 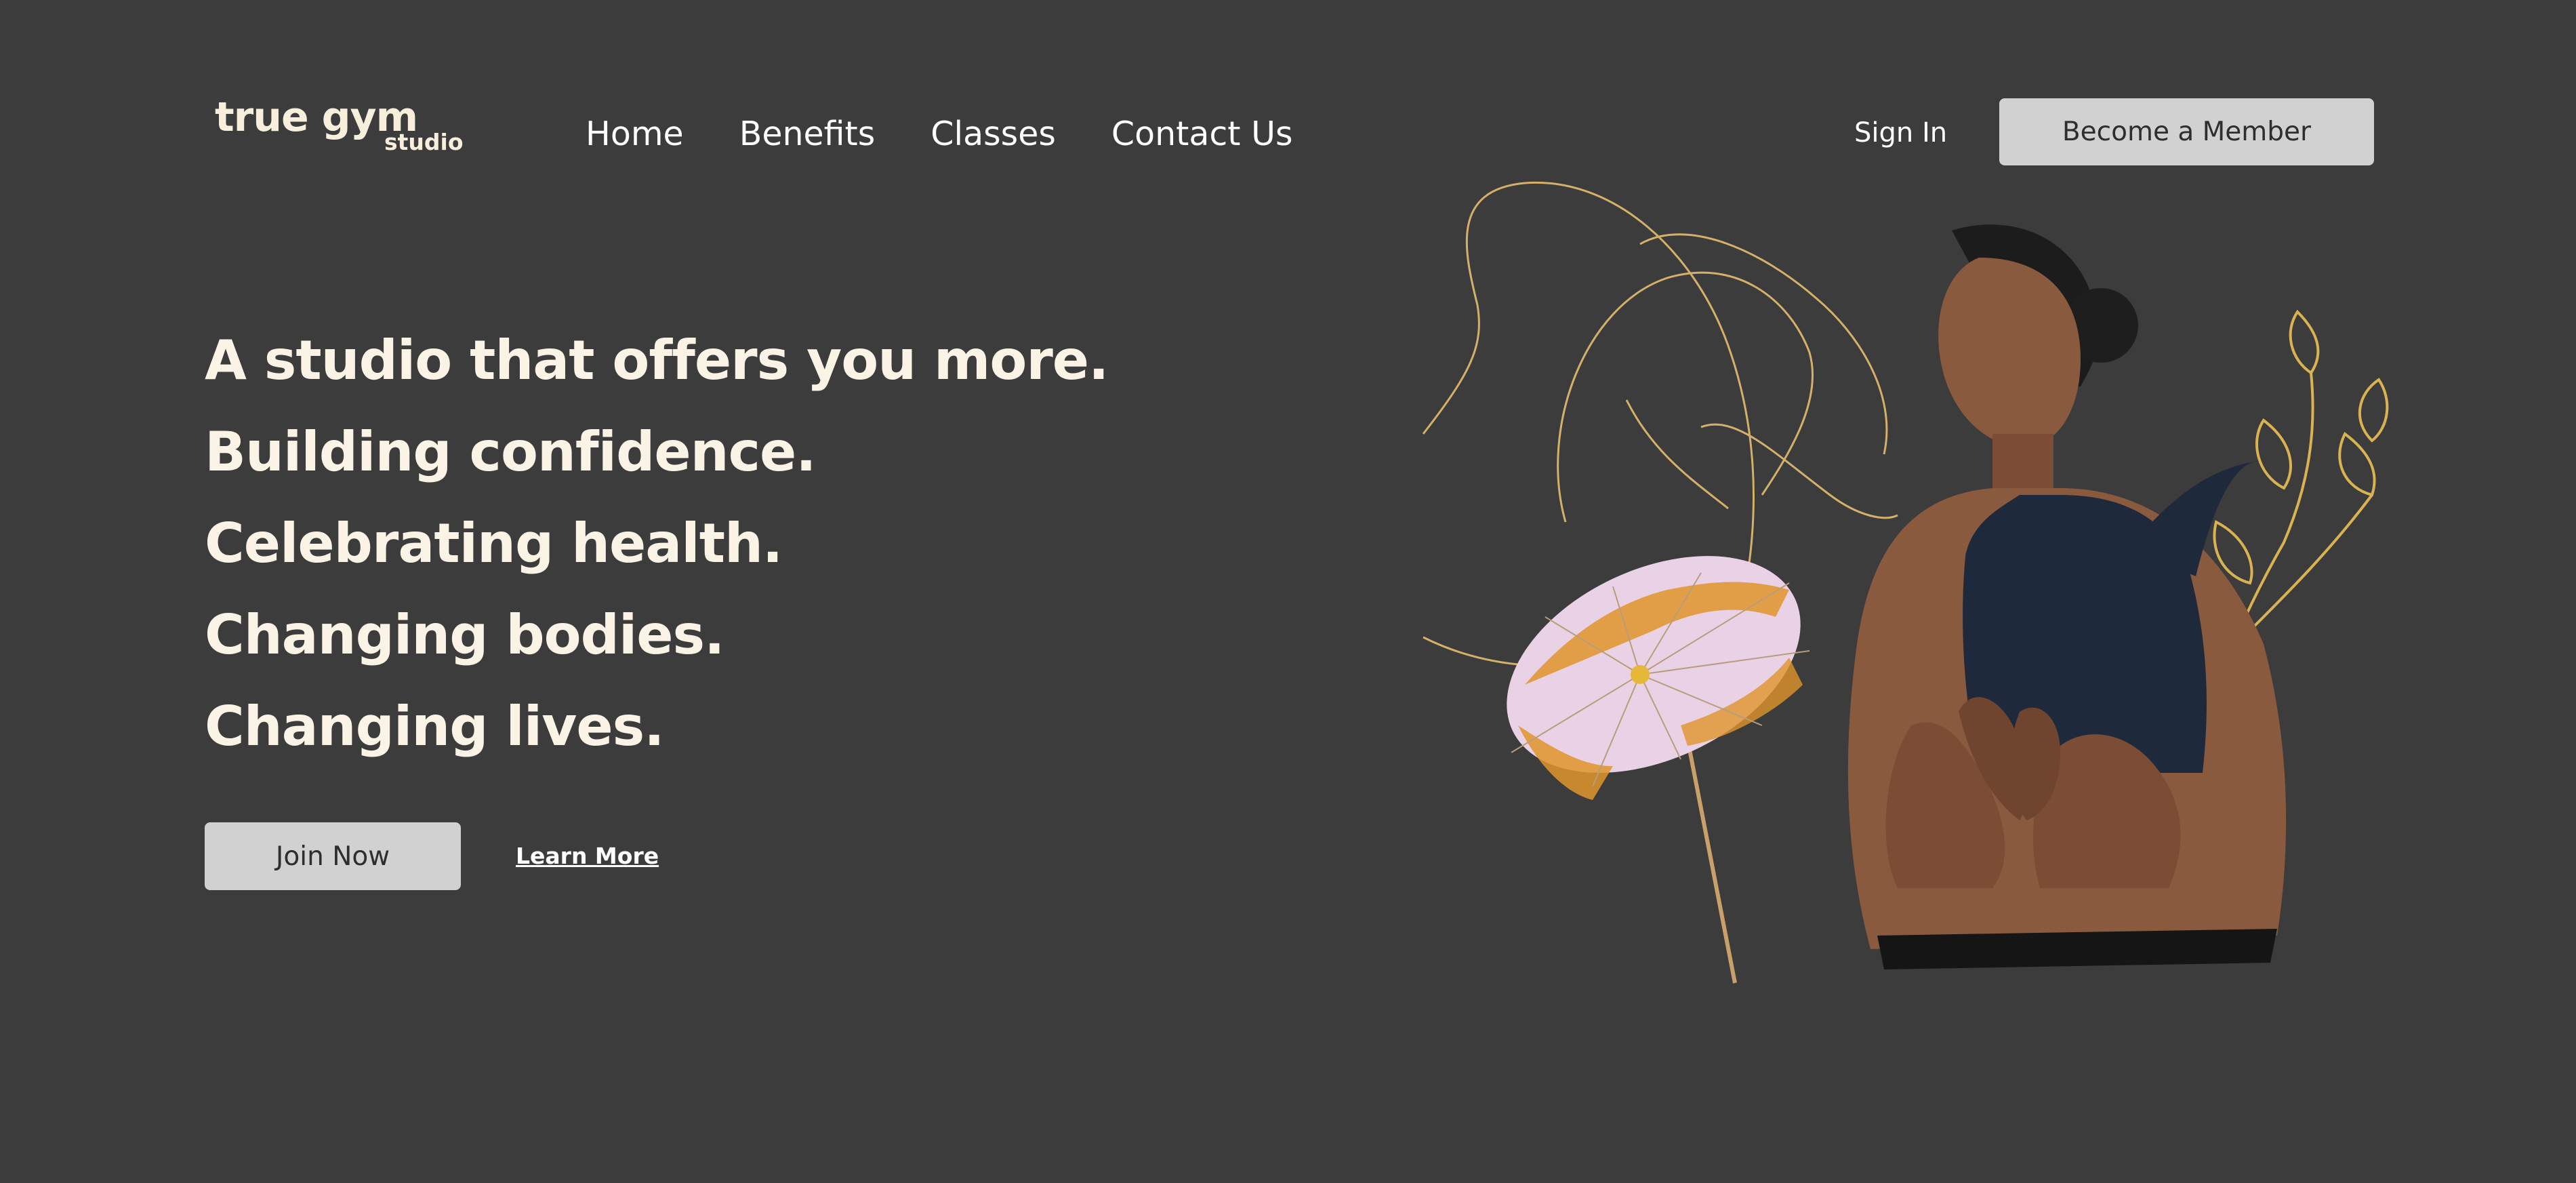 I want to click on join-now-button: Join Now, so click(x=333, y=856).